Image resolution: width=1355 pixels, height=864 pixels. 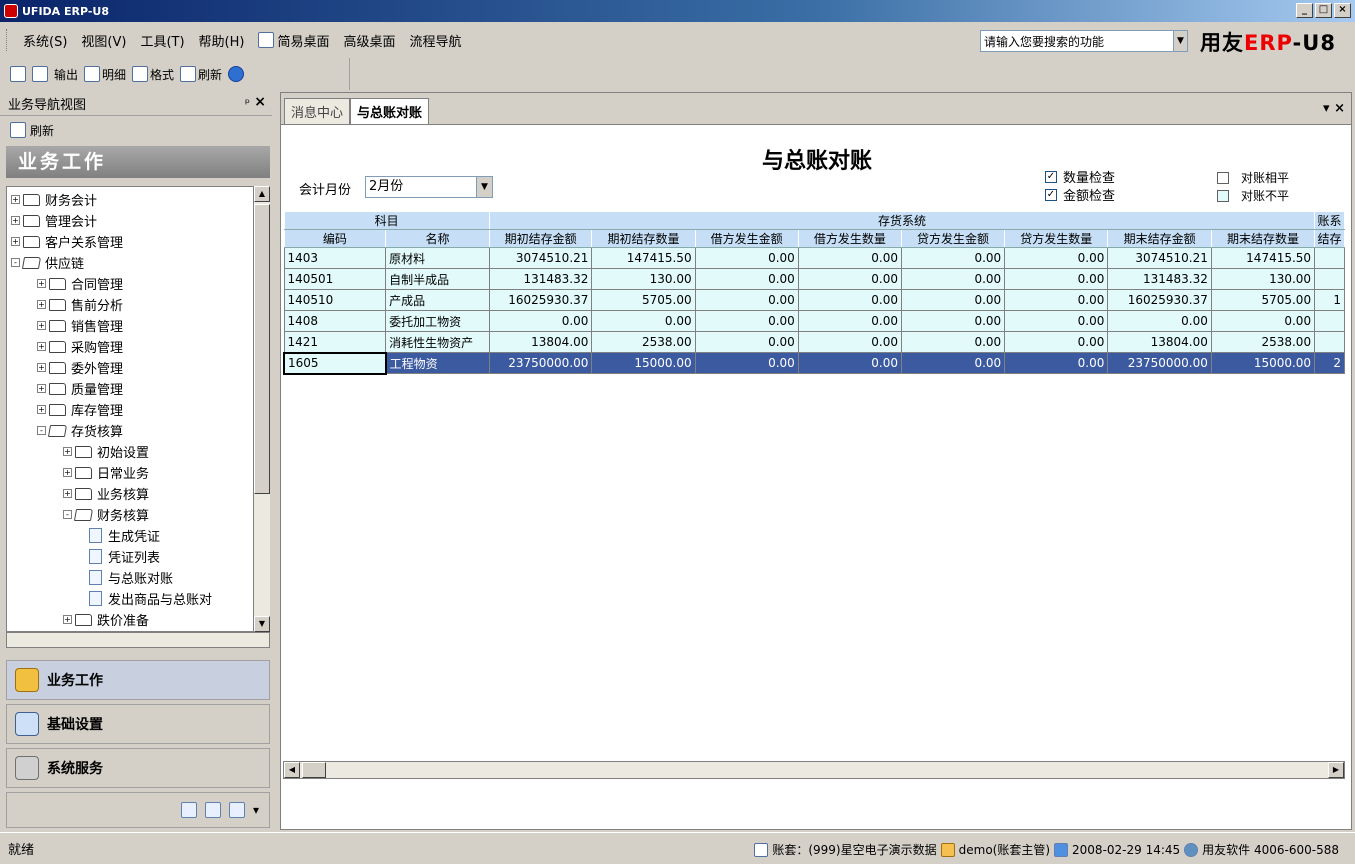 I want to click on column-header: 结存, so click(x=1329, y=238).